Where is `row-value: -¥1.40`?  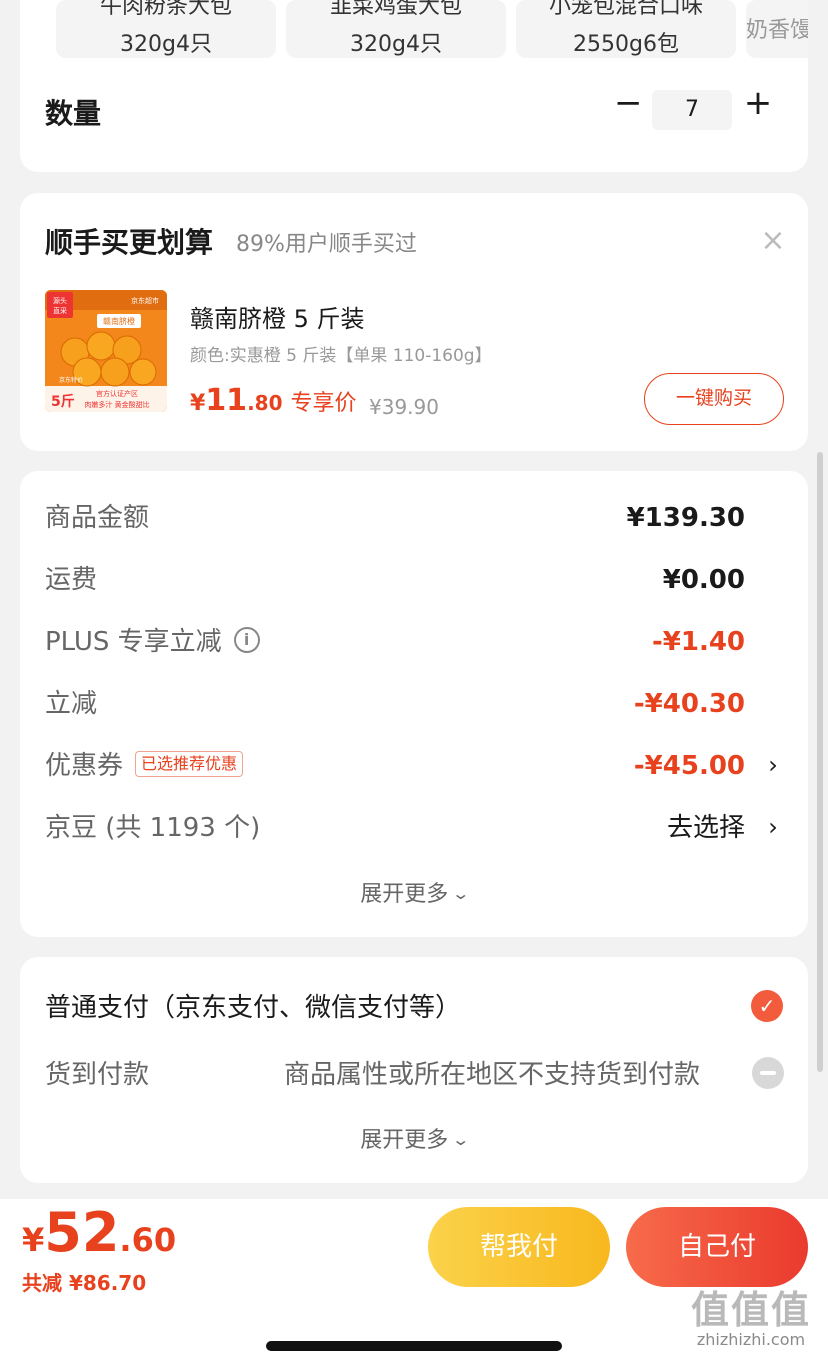 row-value: -¥1.40 is located at coordinates (698, 642).